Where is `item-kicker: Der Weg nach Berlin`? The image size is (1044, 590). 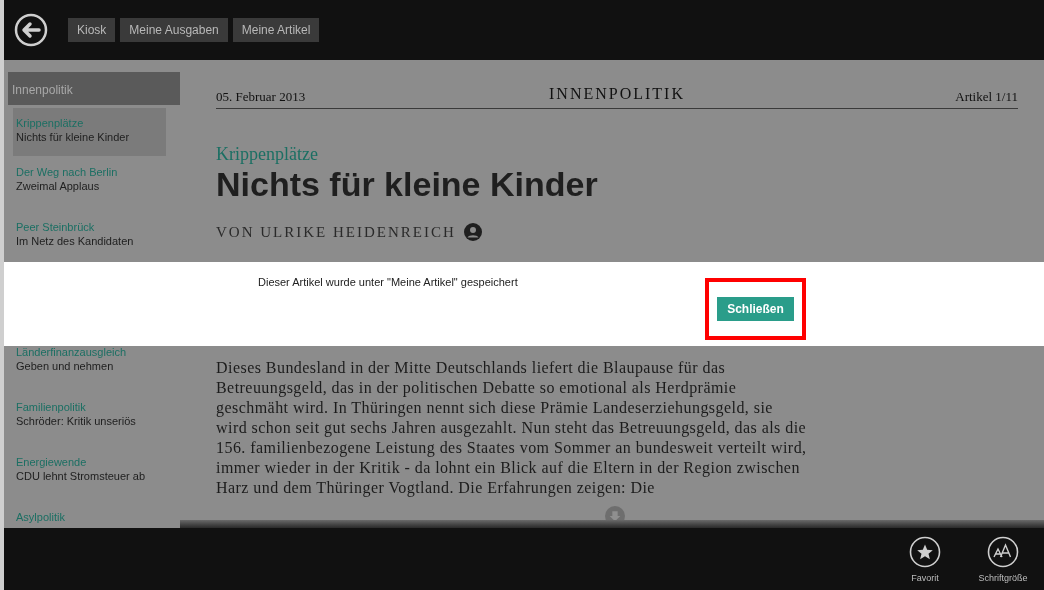
item-kicker: Der Weg nach Berlin is located at coordinates (67, 172).